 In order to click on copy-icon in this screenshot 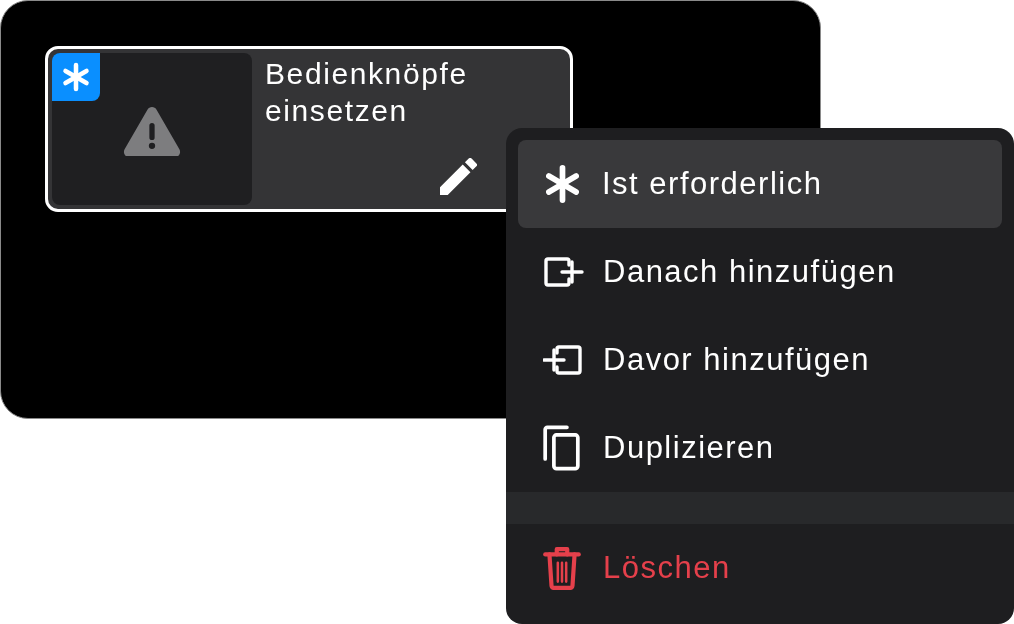, I will do `click(561, 448)`.